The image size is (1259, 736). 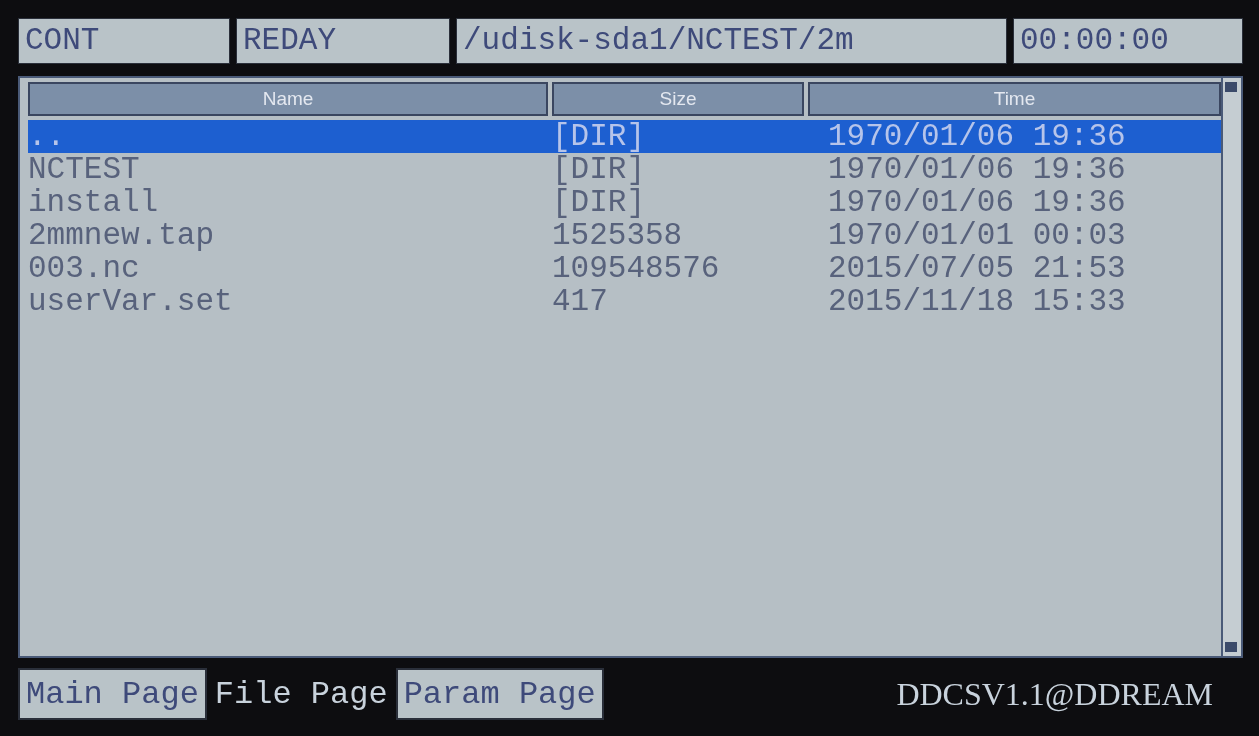 I want to click on file-row: userVar.set 417 2015/11/18 15:33, so click(x=624, y=301).